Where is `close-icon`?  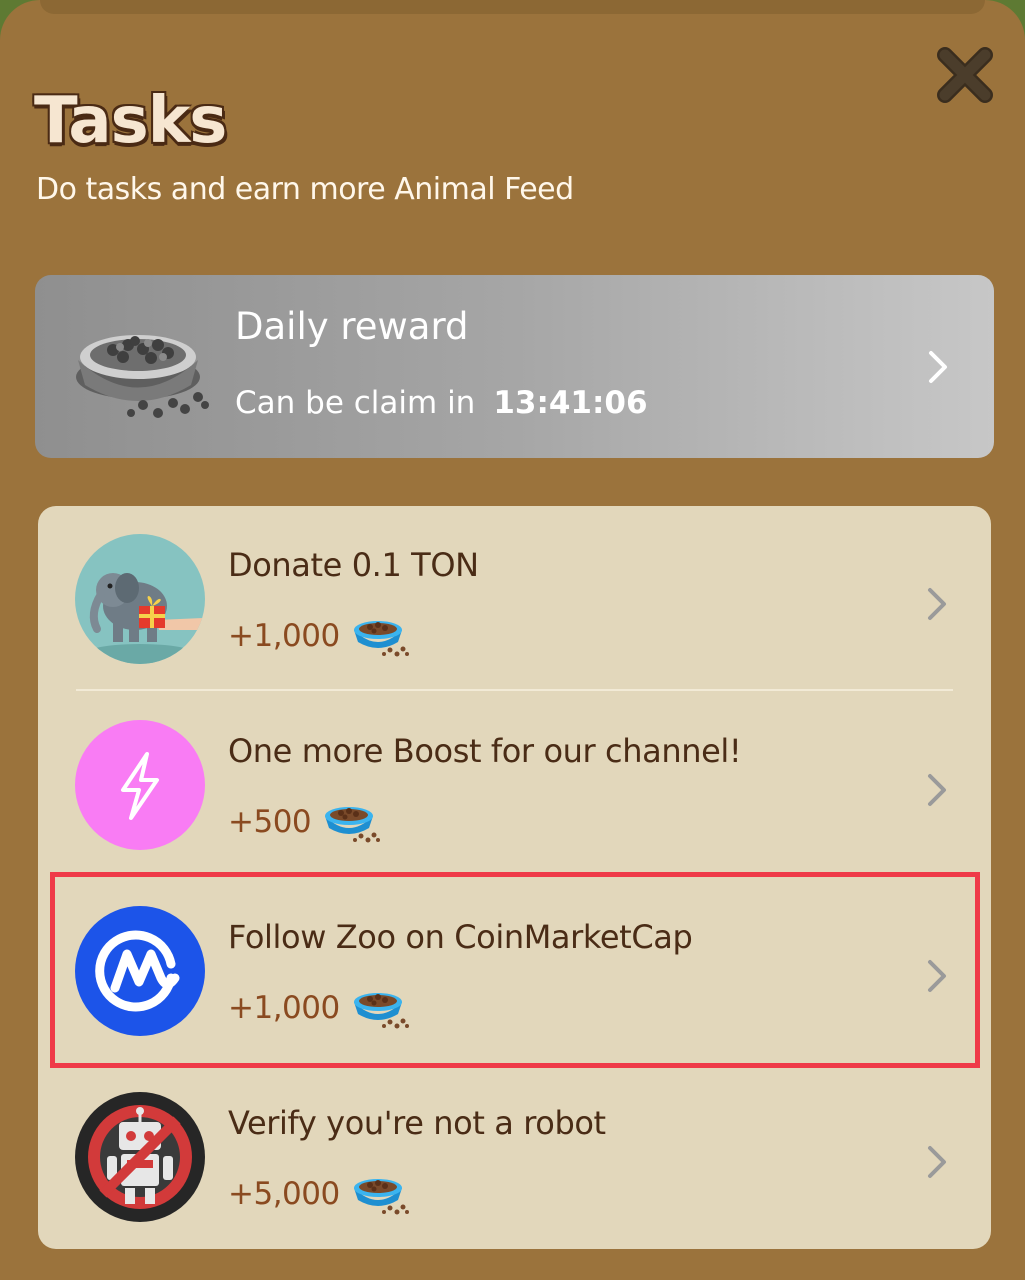
close-icon is located at coordinates (965, 75).